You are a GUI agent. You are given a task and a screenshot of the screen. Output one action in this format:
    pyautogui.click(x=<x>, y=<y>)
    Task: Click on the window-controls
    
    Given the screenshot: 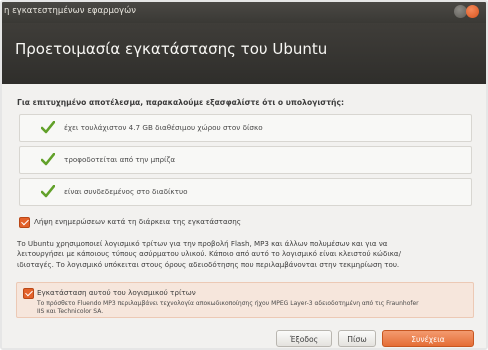 What is the action you would take?
    pyautogui.click(x=467, y=12)
    